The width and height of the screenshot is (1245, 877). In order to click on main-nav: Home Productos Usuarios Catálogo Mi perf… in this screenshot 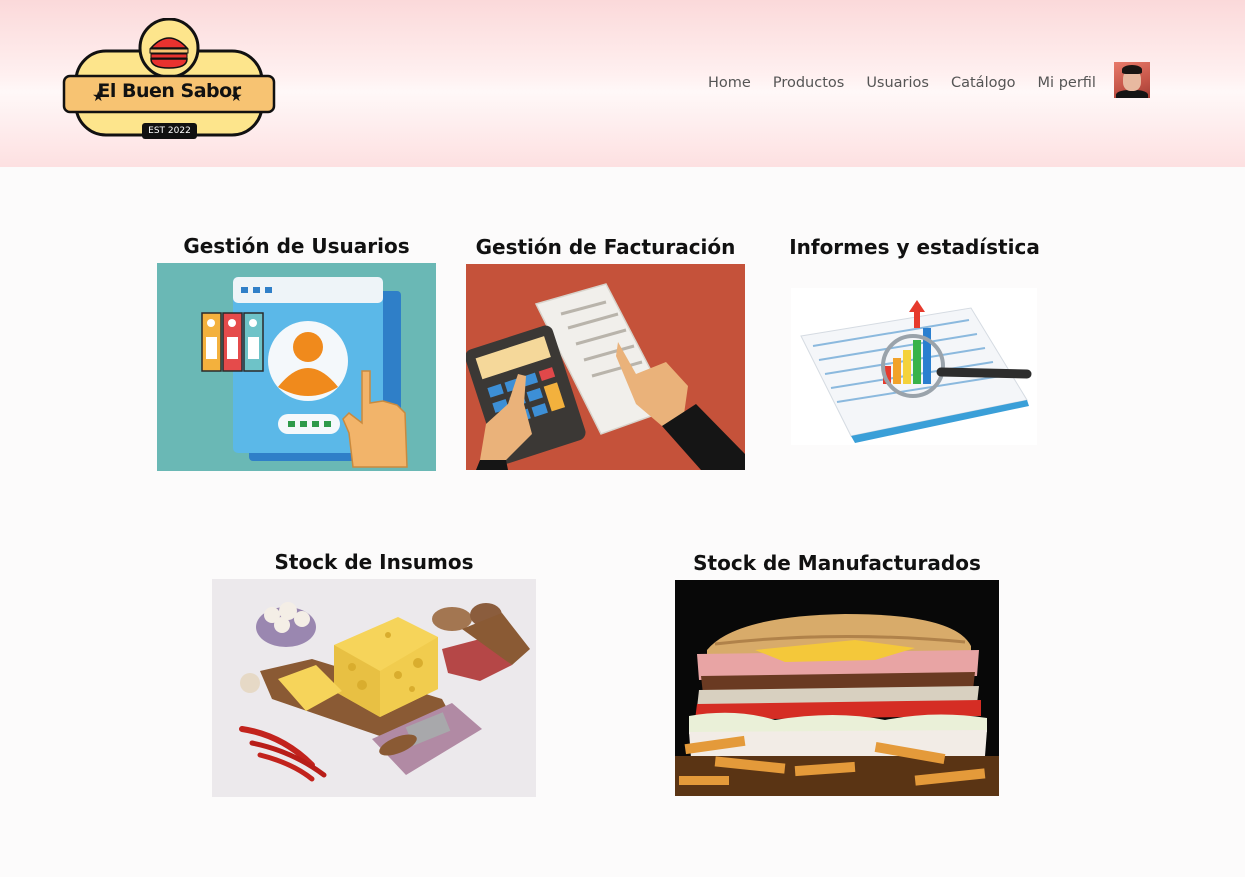, I will do `click(902, 83)`.